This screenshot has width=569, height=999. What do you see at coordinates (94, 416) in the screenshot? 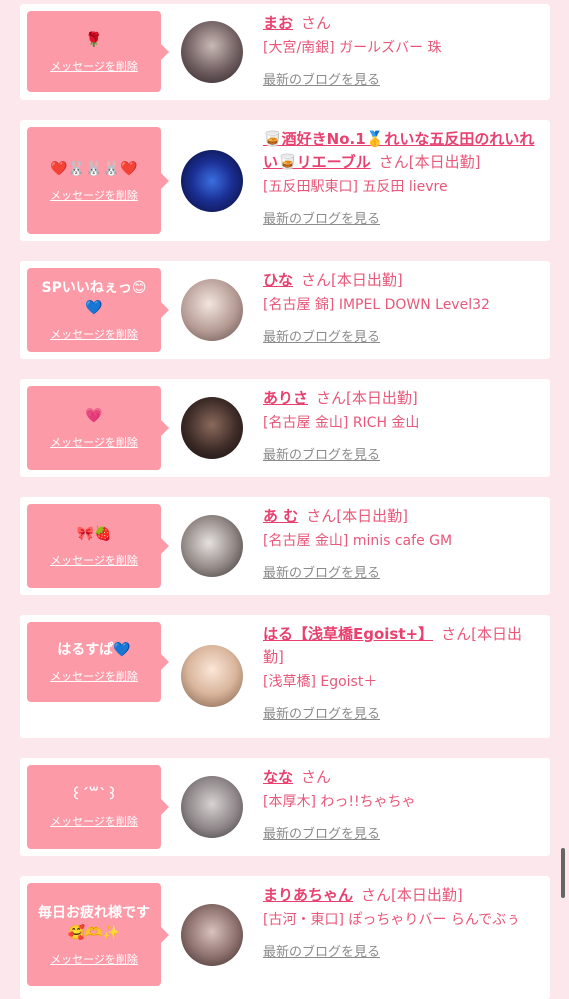
I see `message-text: 💗` at bounding box center [94, 416].